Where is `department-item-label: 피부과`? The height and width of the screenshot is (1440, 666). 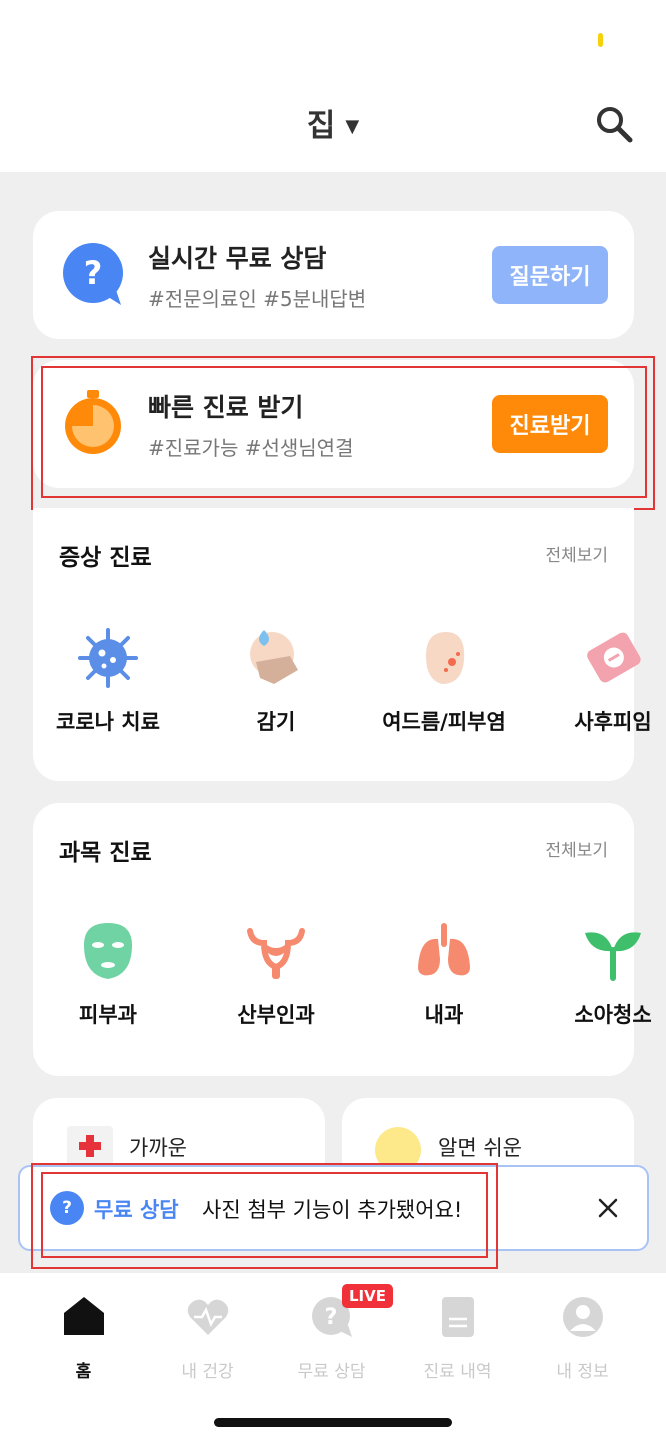 department-item-label: 피부과 is located at coordinates (108, 1015).